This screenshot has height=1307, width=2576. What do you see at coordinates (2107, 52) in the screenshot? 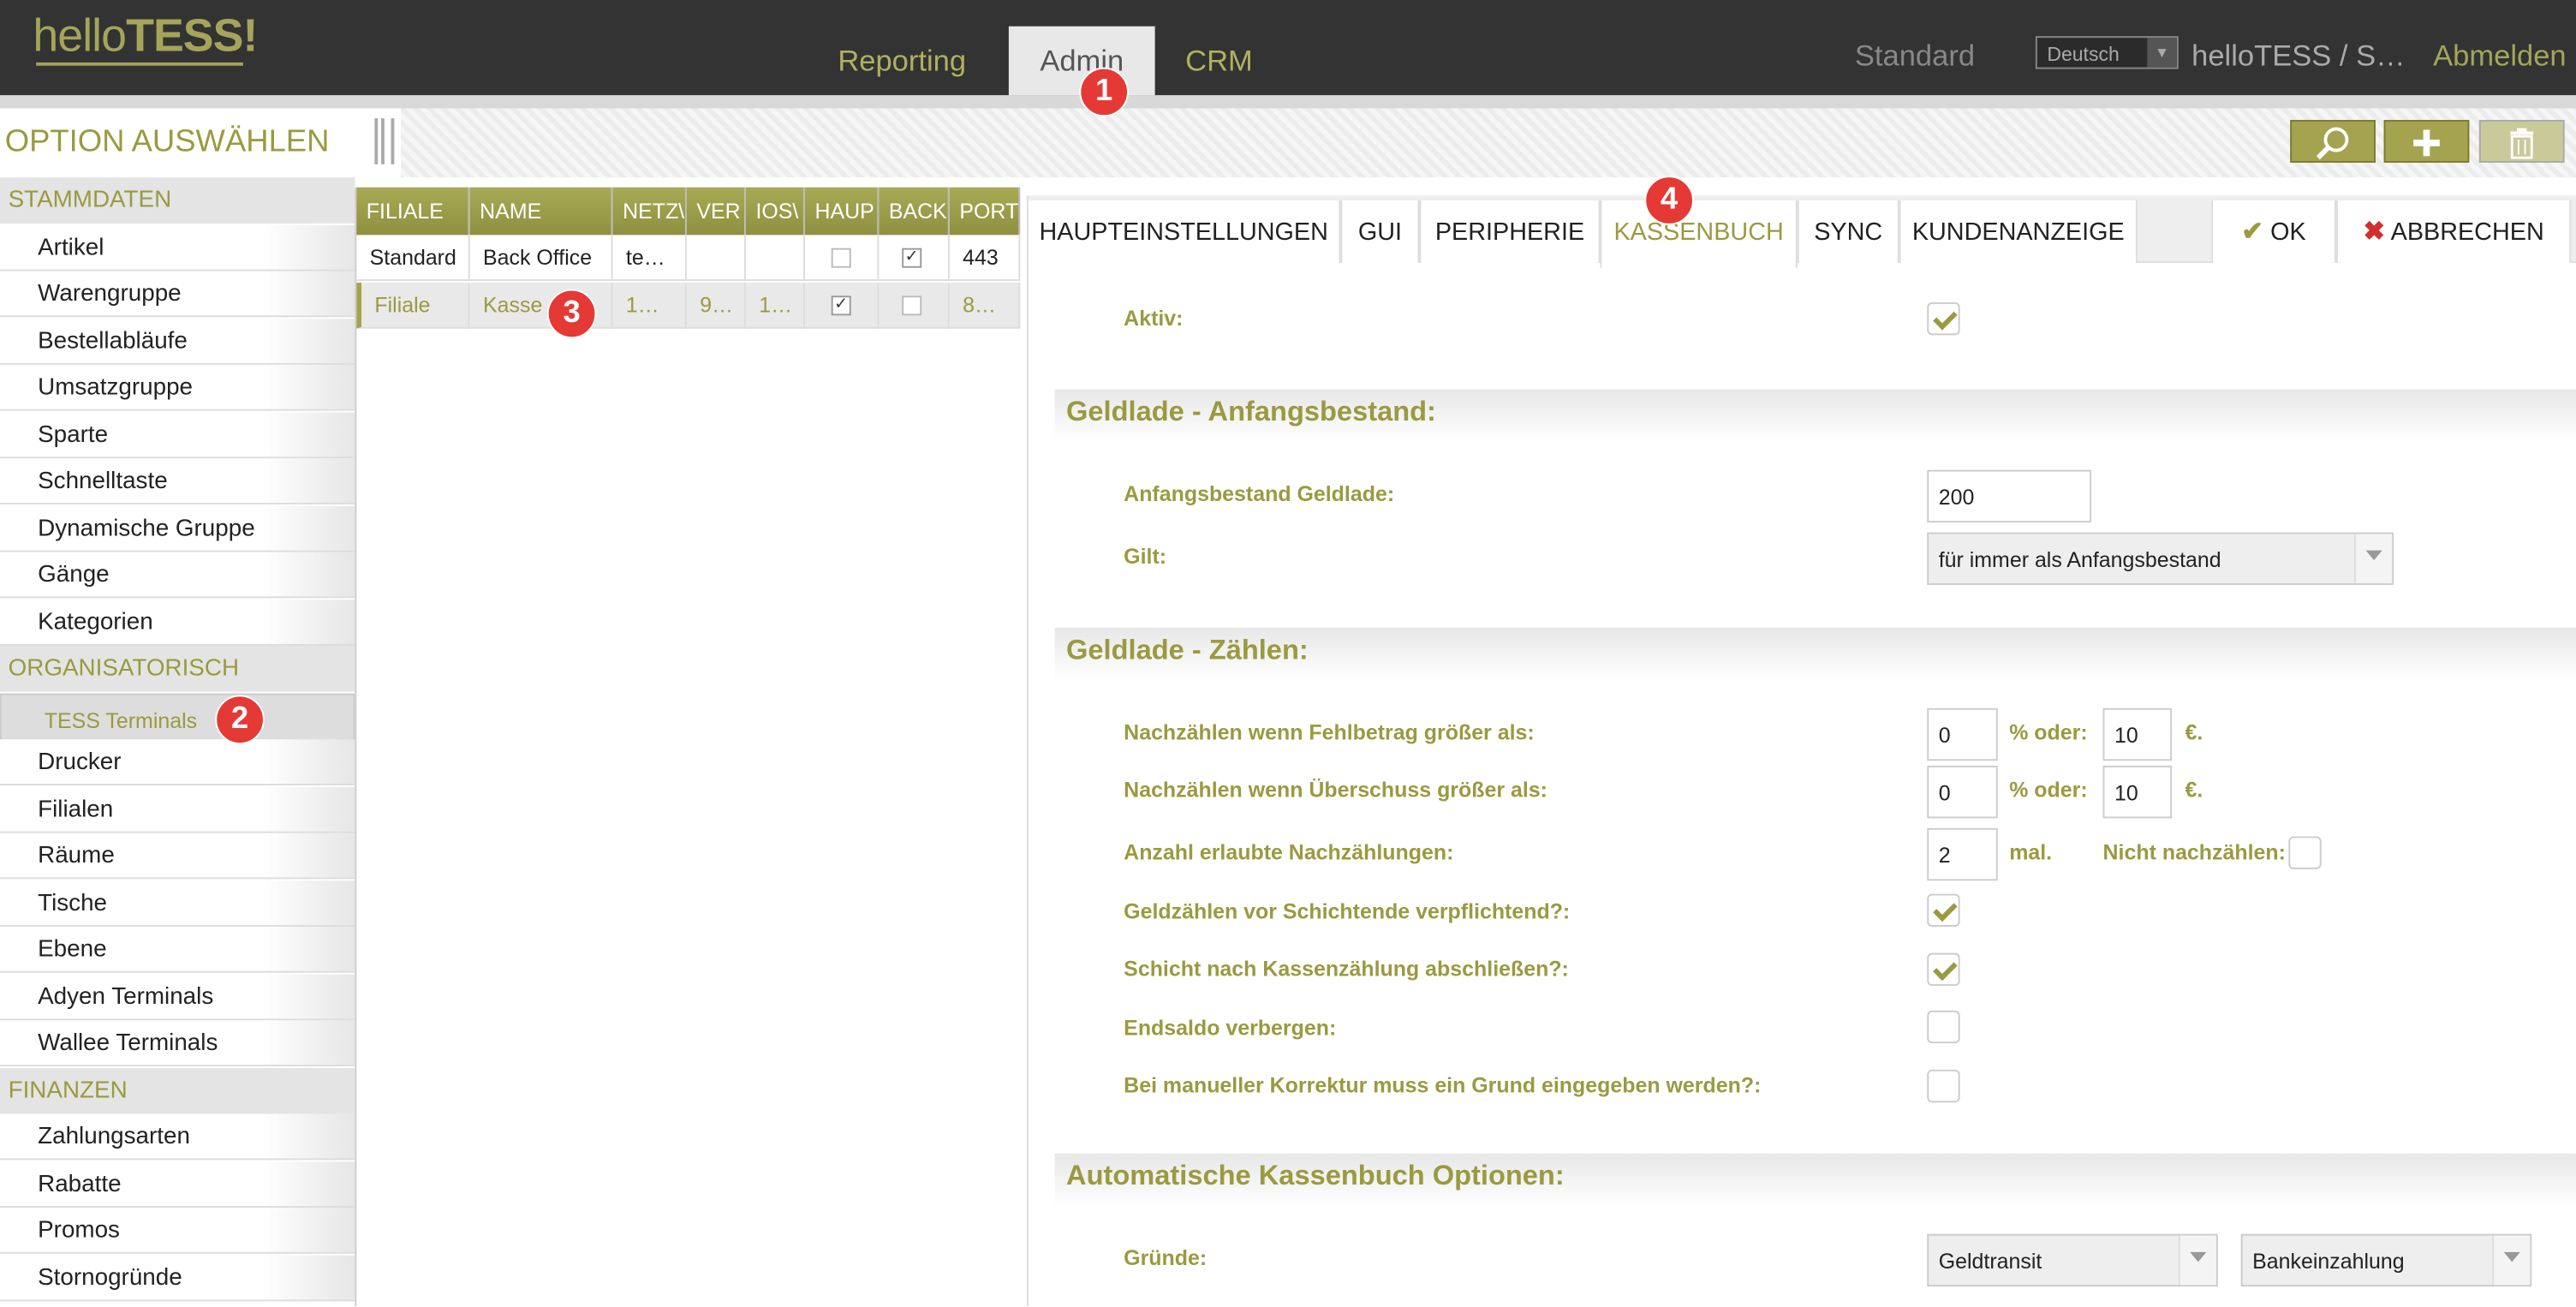
I see `language-select: Deutsch ▼` at bounding box center [2107, 52].